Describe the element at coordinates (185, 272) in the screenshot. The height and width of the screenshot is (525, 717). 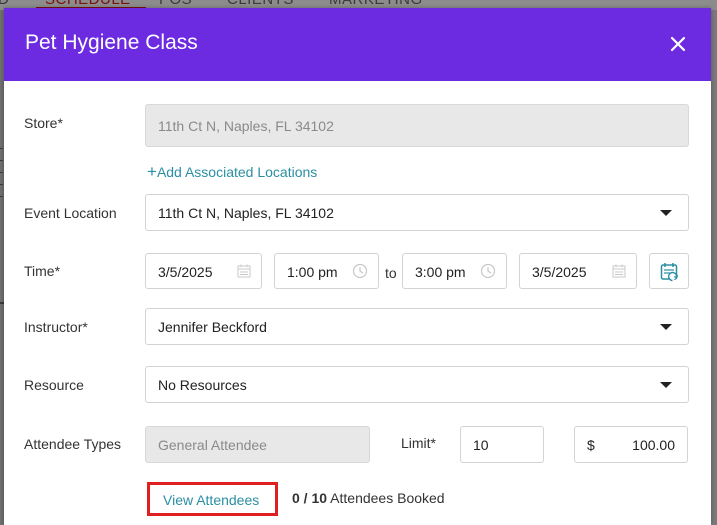
I see `start-date-value: 3/5/2025` at that location.